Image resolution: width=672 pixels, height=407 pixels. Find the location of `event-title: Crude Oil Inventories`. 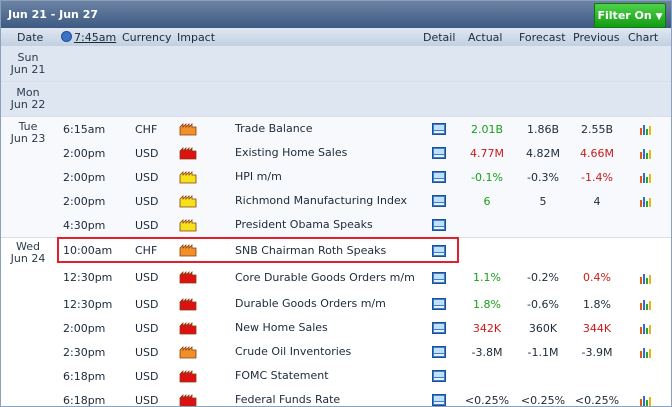

event-title: Crude Oil Inventories is located at coordinates (327, 352).